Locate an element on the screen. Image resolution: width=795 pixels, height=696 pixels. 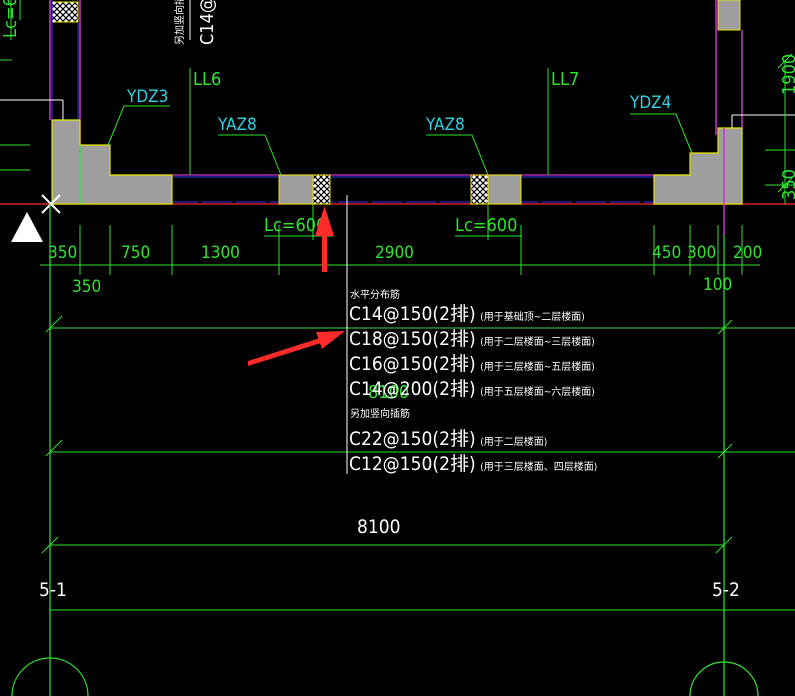
ll7-label: LL7 is located at coordinates (565, 79).